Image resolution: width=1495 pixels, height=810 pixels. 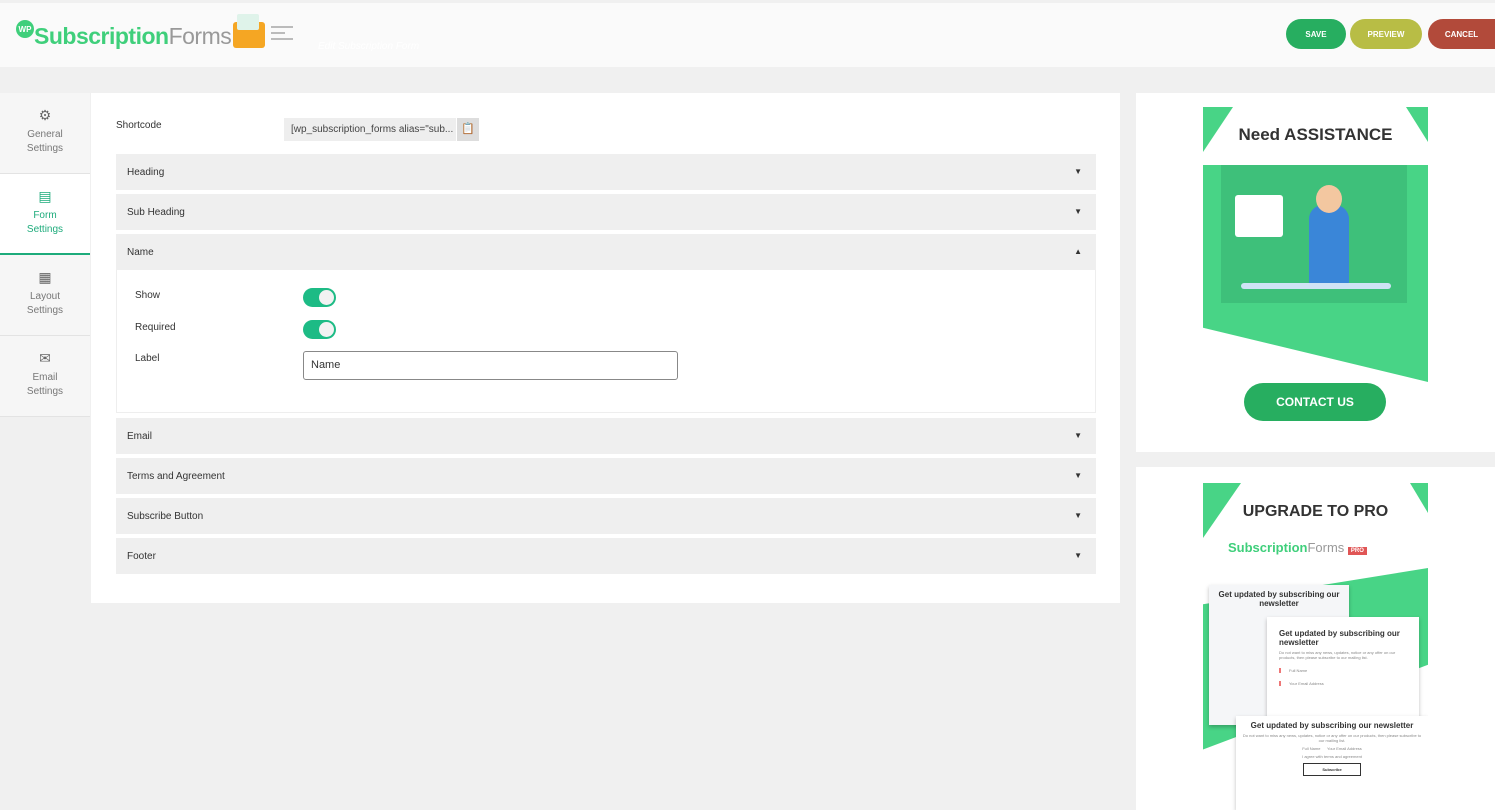 I want to click on envelope-icon: ✉, so click(x=45, y=358).